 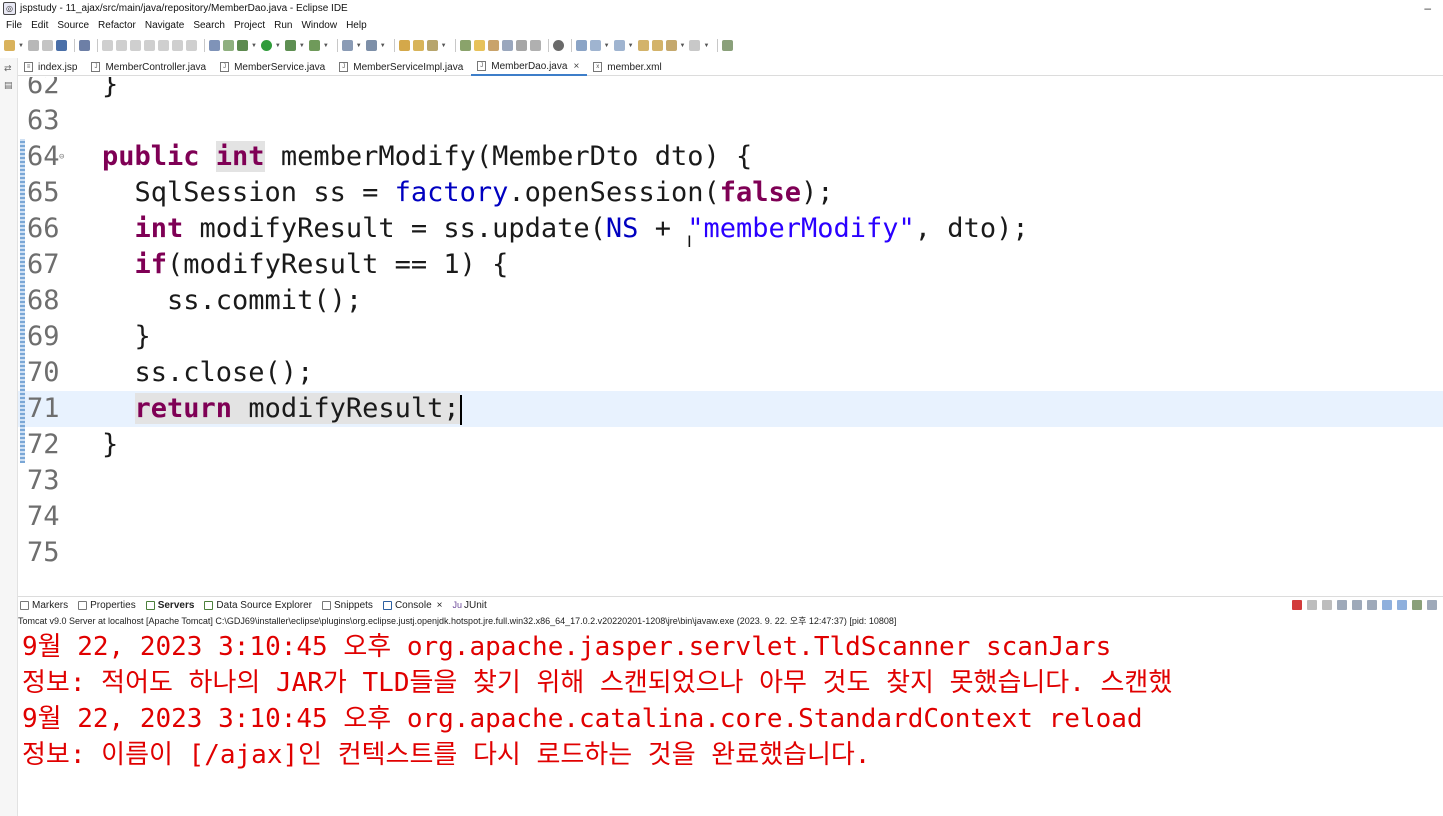 I want to click on suspend-icon, so click(x=121, y=45).